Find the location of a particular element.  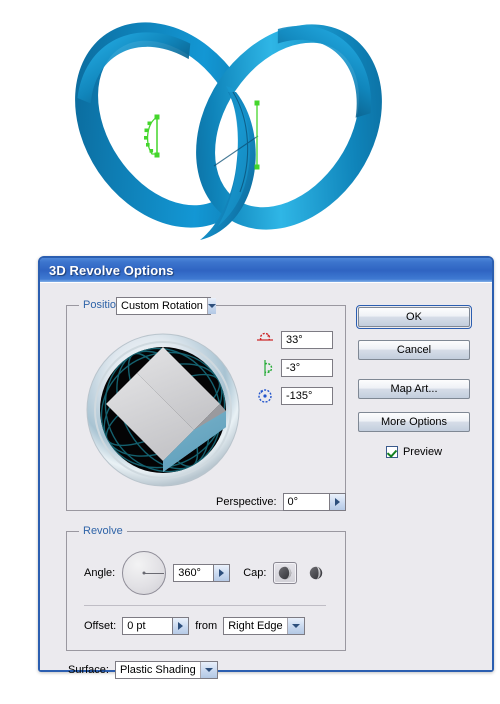

perspective-stepper: 0° is located at coordinates (314, 502).